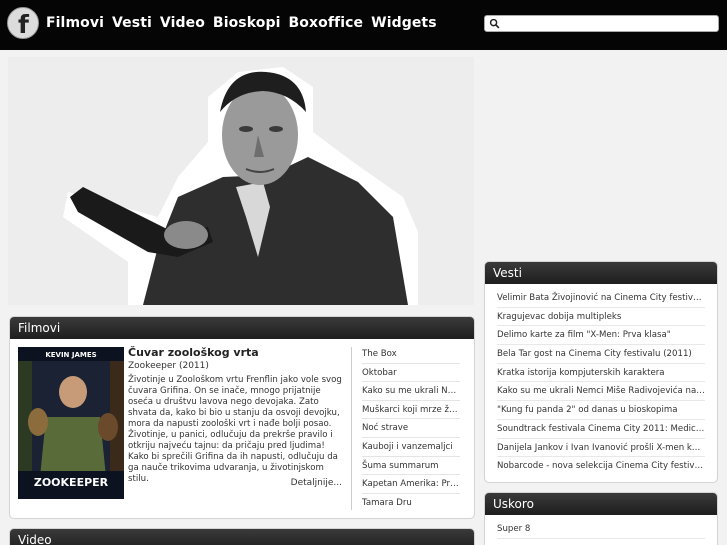 The width and height of the screenshot is (727, 545). Describe the element at coordinates (168, 366) in the screenshot. I see `featured-film-subtitle: Zookeeper (2011)` at that location.